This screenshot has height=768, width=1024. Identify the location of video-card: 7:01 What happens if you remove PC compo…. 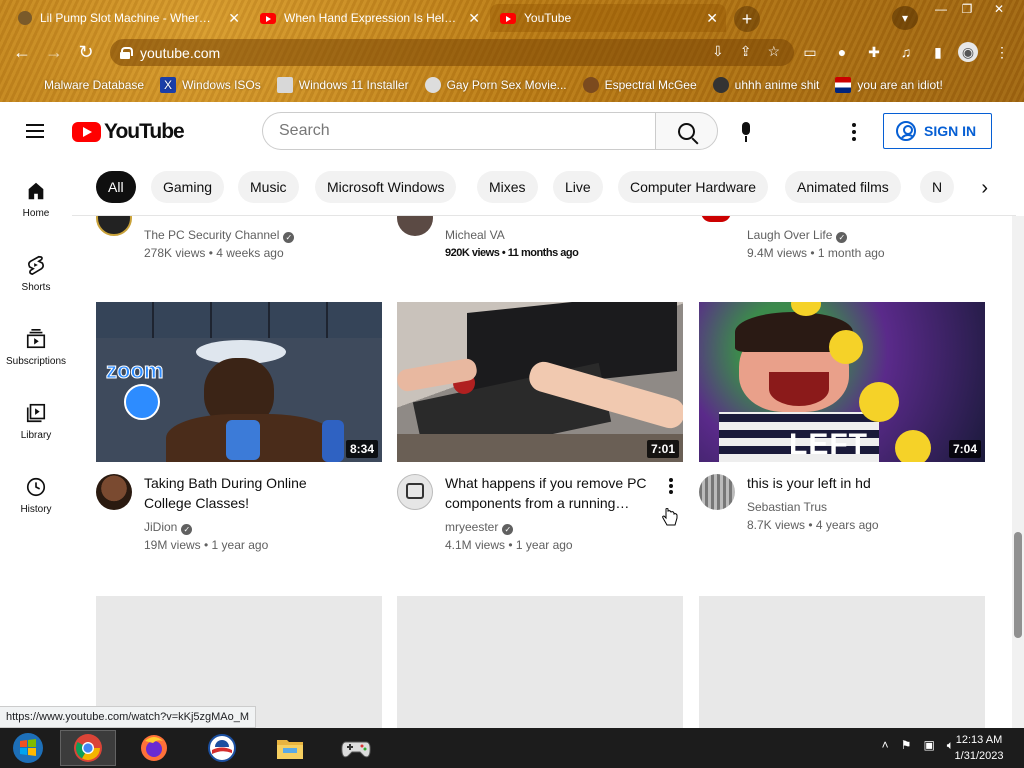
(540, 432).